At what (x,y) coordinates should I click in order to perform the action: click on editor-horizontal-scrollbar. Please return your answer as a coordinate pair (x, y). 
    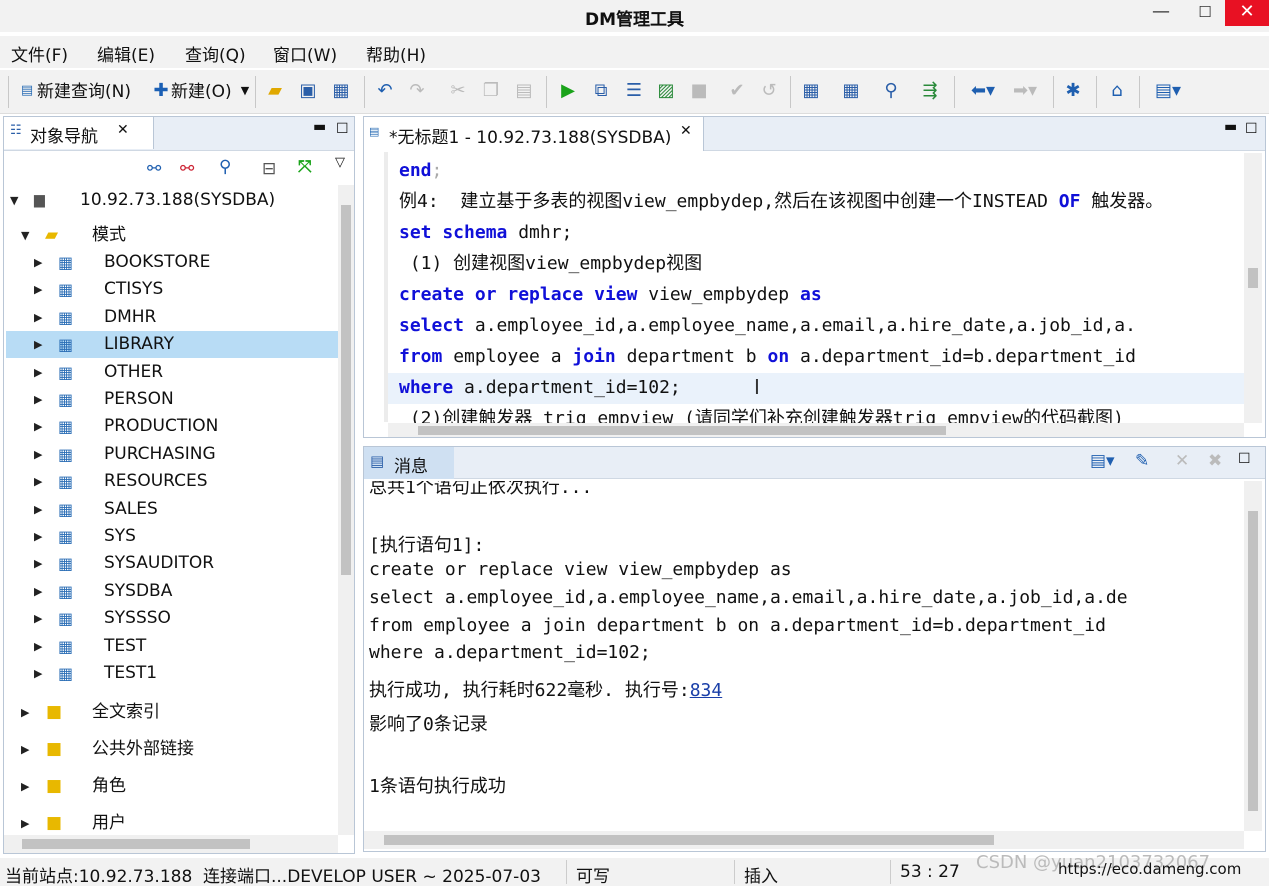
    Looking at the image, I should click on (816, 430).